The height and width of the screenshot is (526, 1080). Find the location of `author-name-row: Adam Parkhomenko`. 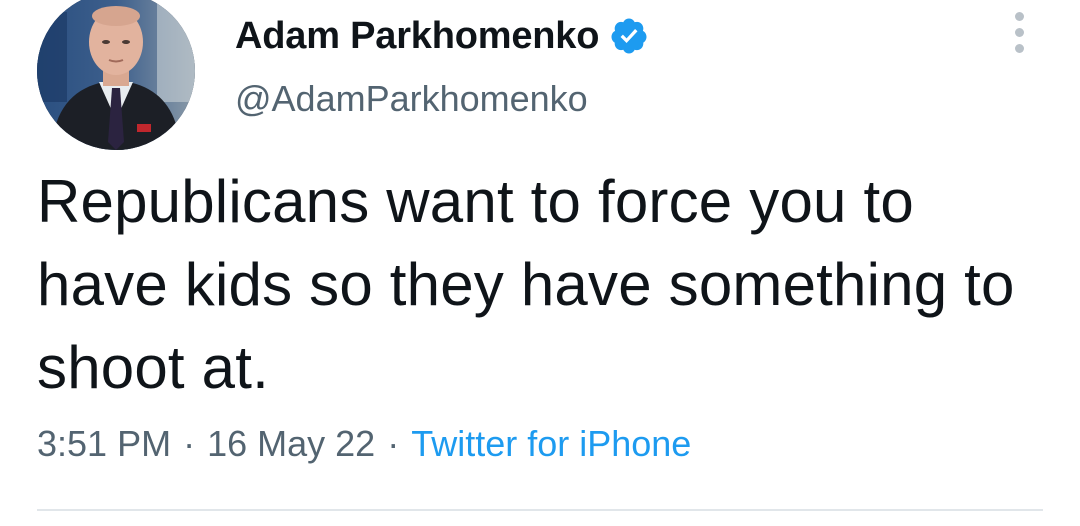

author-name-row: Adam Parkhomenko is located at coordinates (442, 36).